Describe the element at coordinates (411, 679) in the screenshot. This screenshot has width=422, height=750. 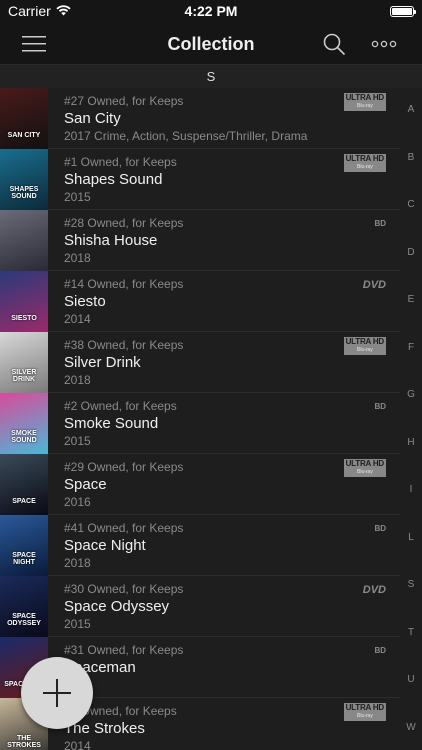
I see `index-letter: U` at that location.